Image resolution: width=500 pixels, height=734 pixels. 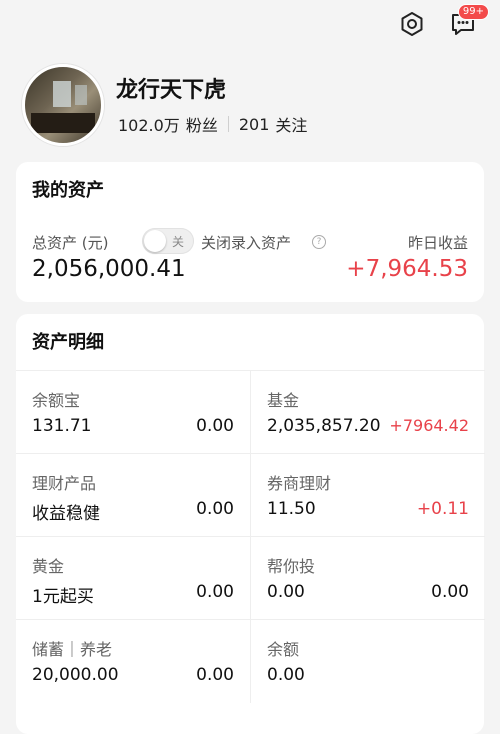 I want to click on total-assets-value: 2,056,000.41, so click(x=109, y=269).